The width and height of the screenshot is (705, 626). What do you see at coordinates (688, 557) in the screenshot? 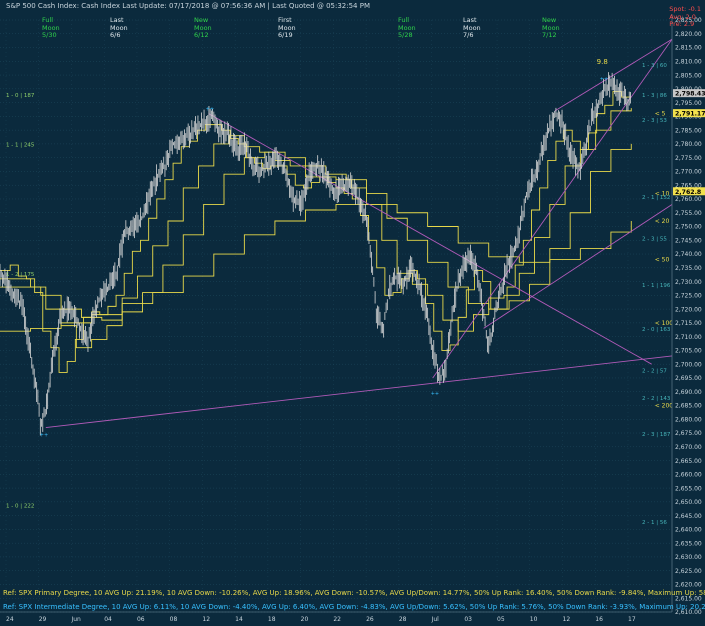
I see `y-tick-label: 2,630.00` at bounding box center [688, 557].